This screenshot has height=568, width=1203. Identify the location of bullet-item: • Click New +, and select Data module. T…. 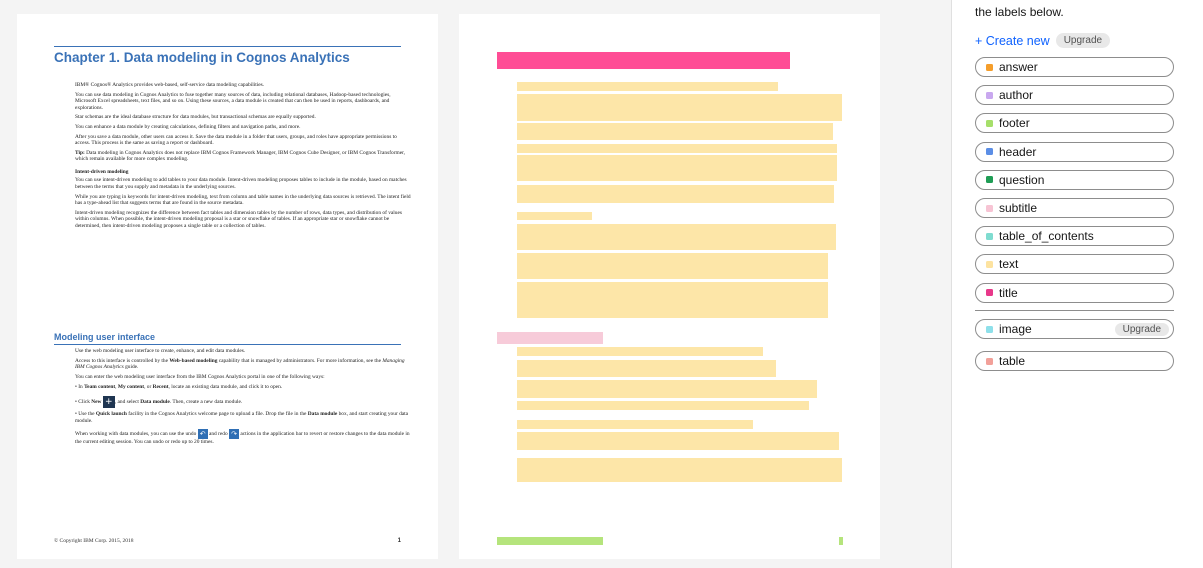
(159, 402).